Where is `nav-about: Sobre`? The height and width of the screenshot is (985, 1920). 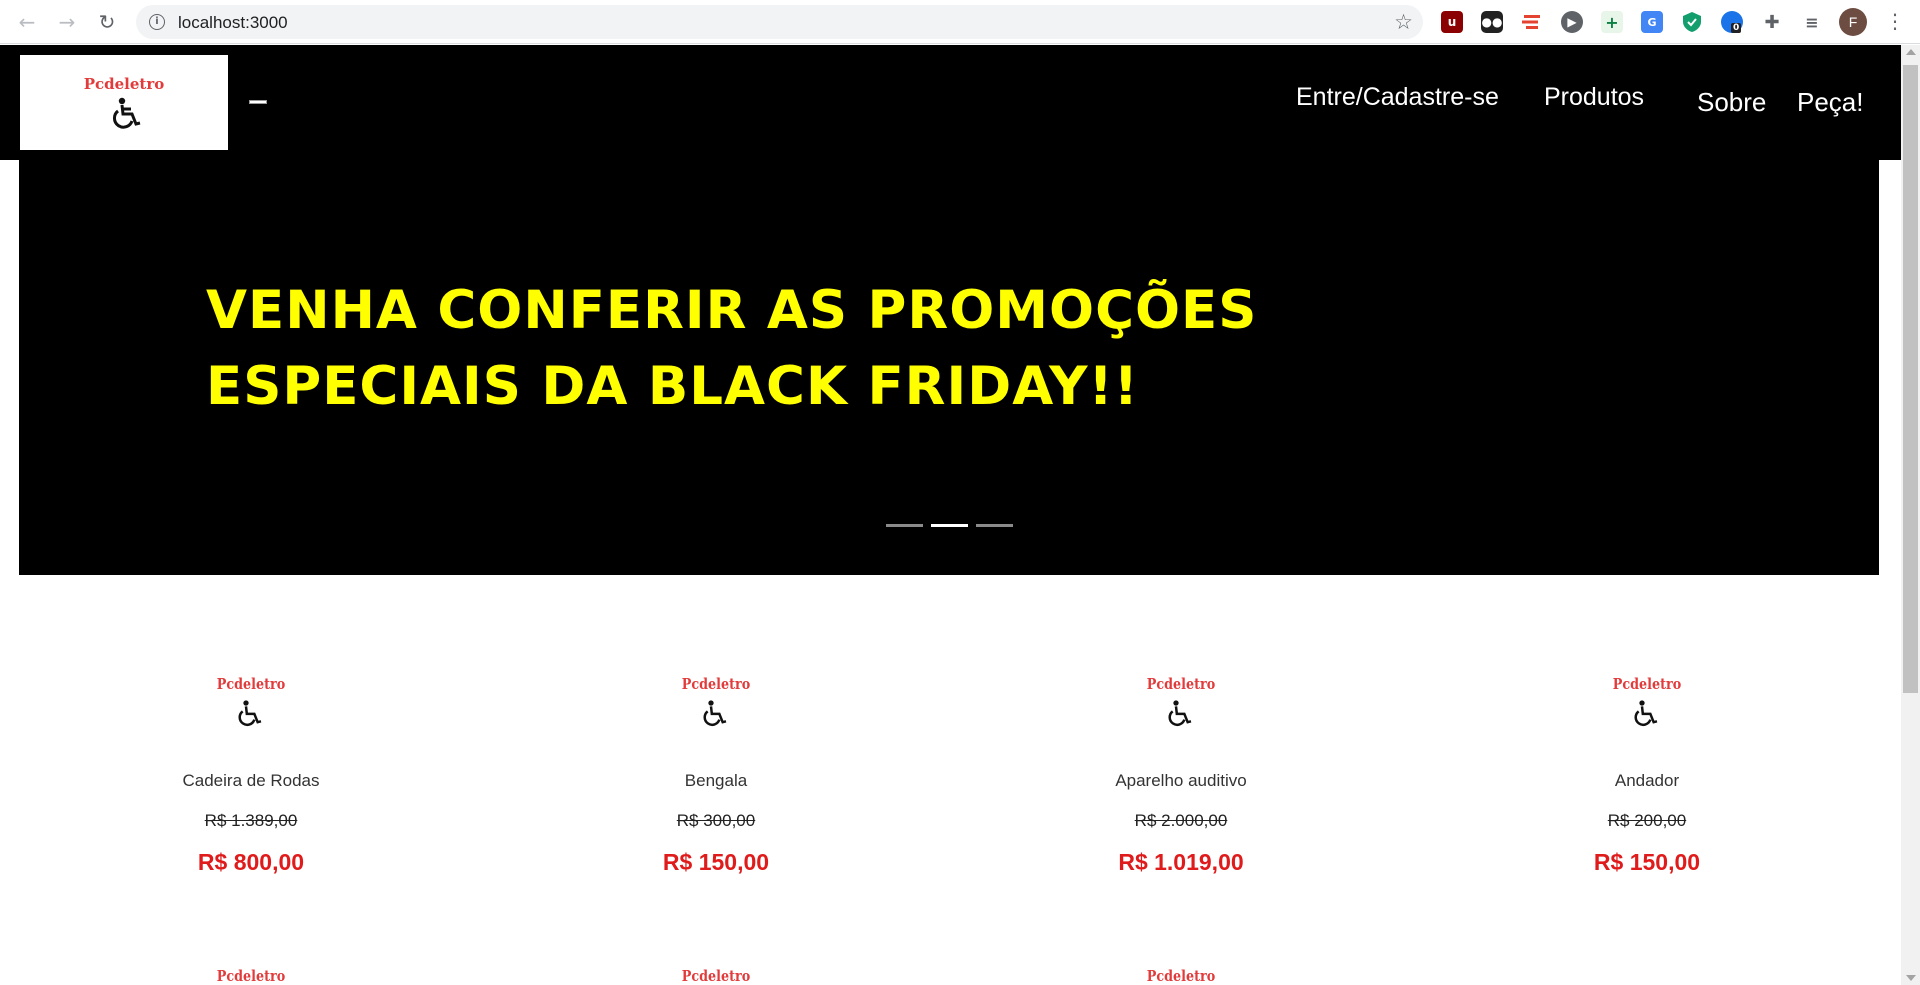 nav-about: Sobre is located at coordinates (1731, 102).